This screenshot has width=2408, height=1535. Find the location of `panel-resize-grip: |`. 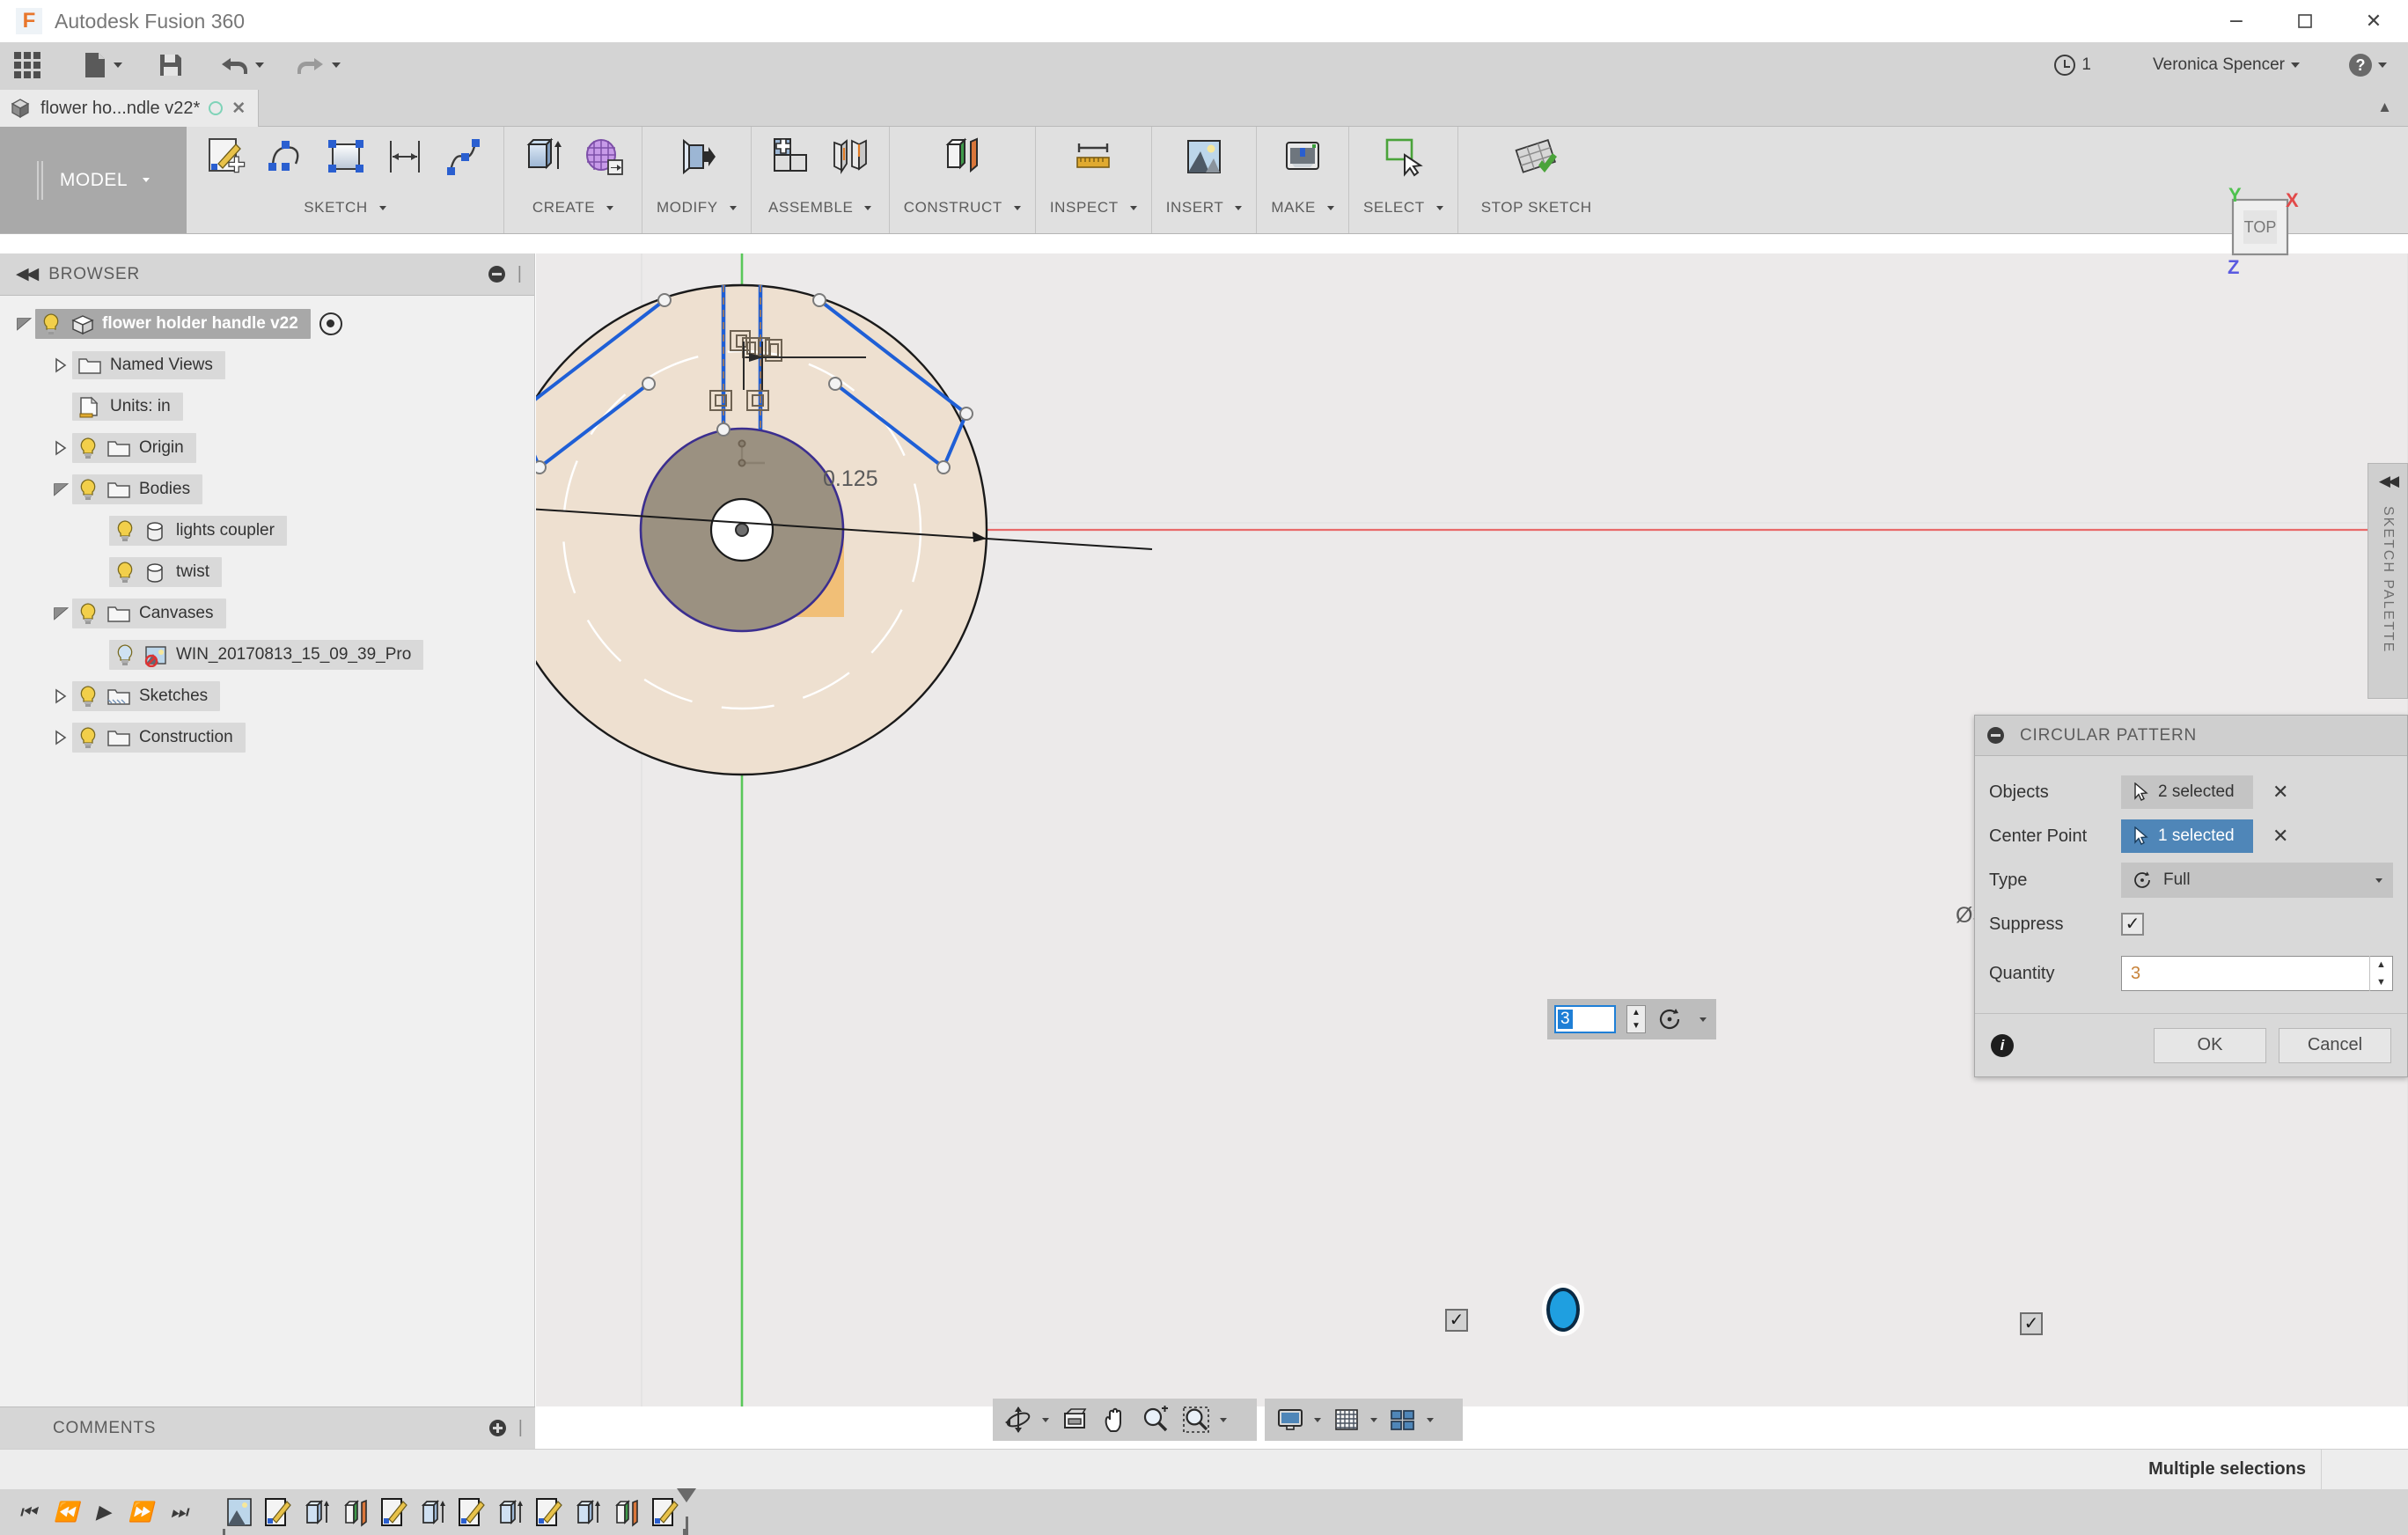

panel-resize-grip: | is located at coordinates (523, 1428).